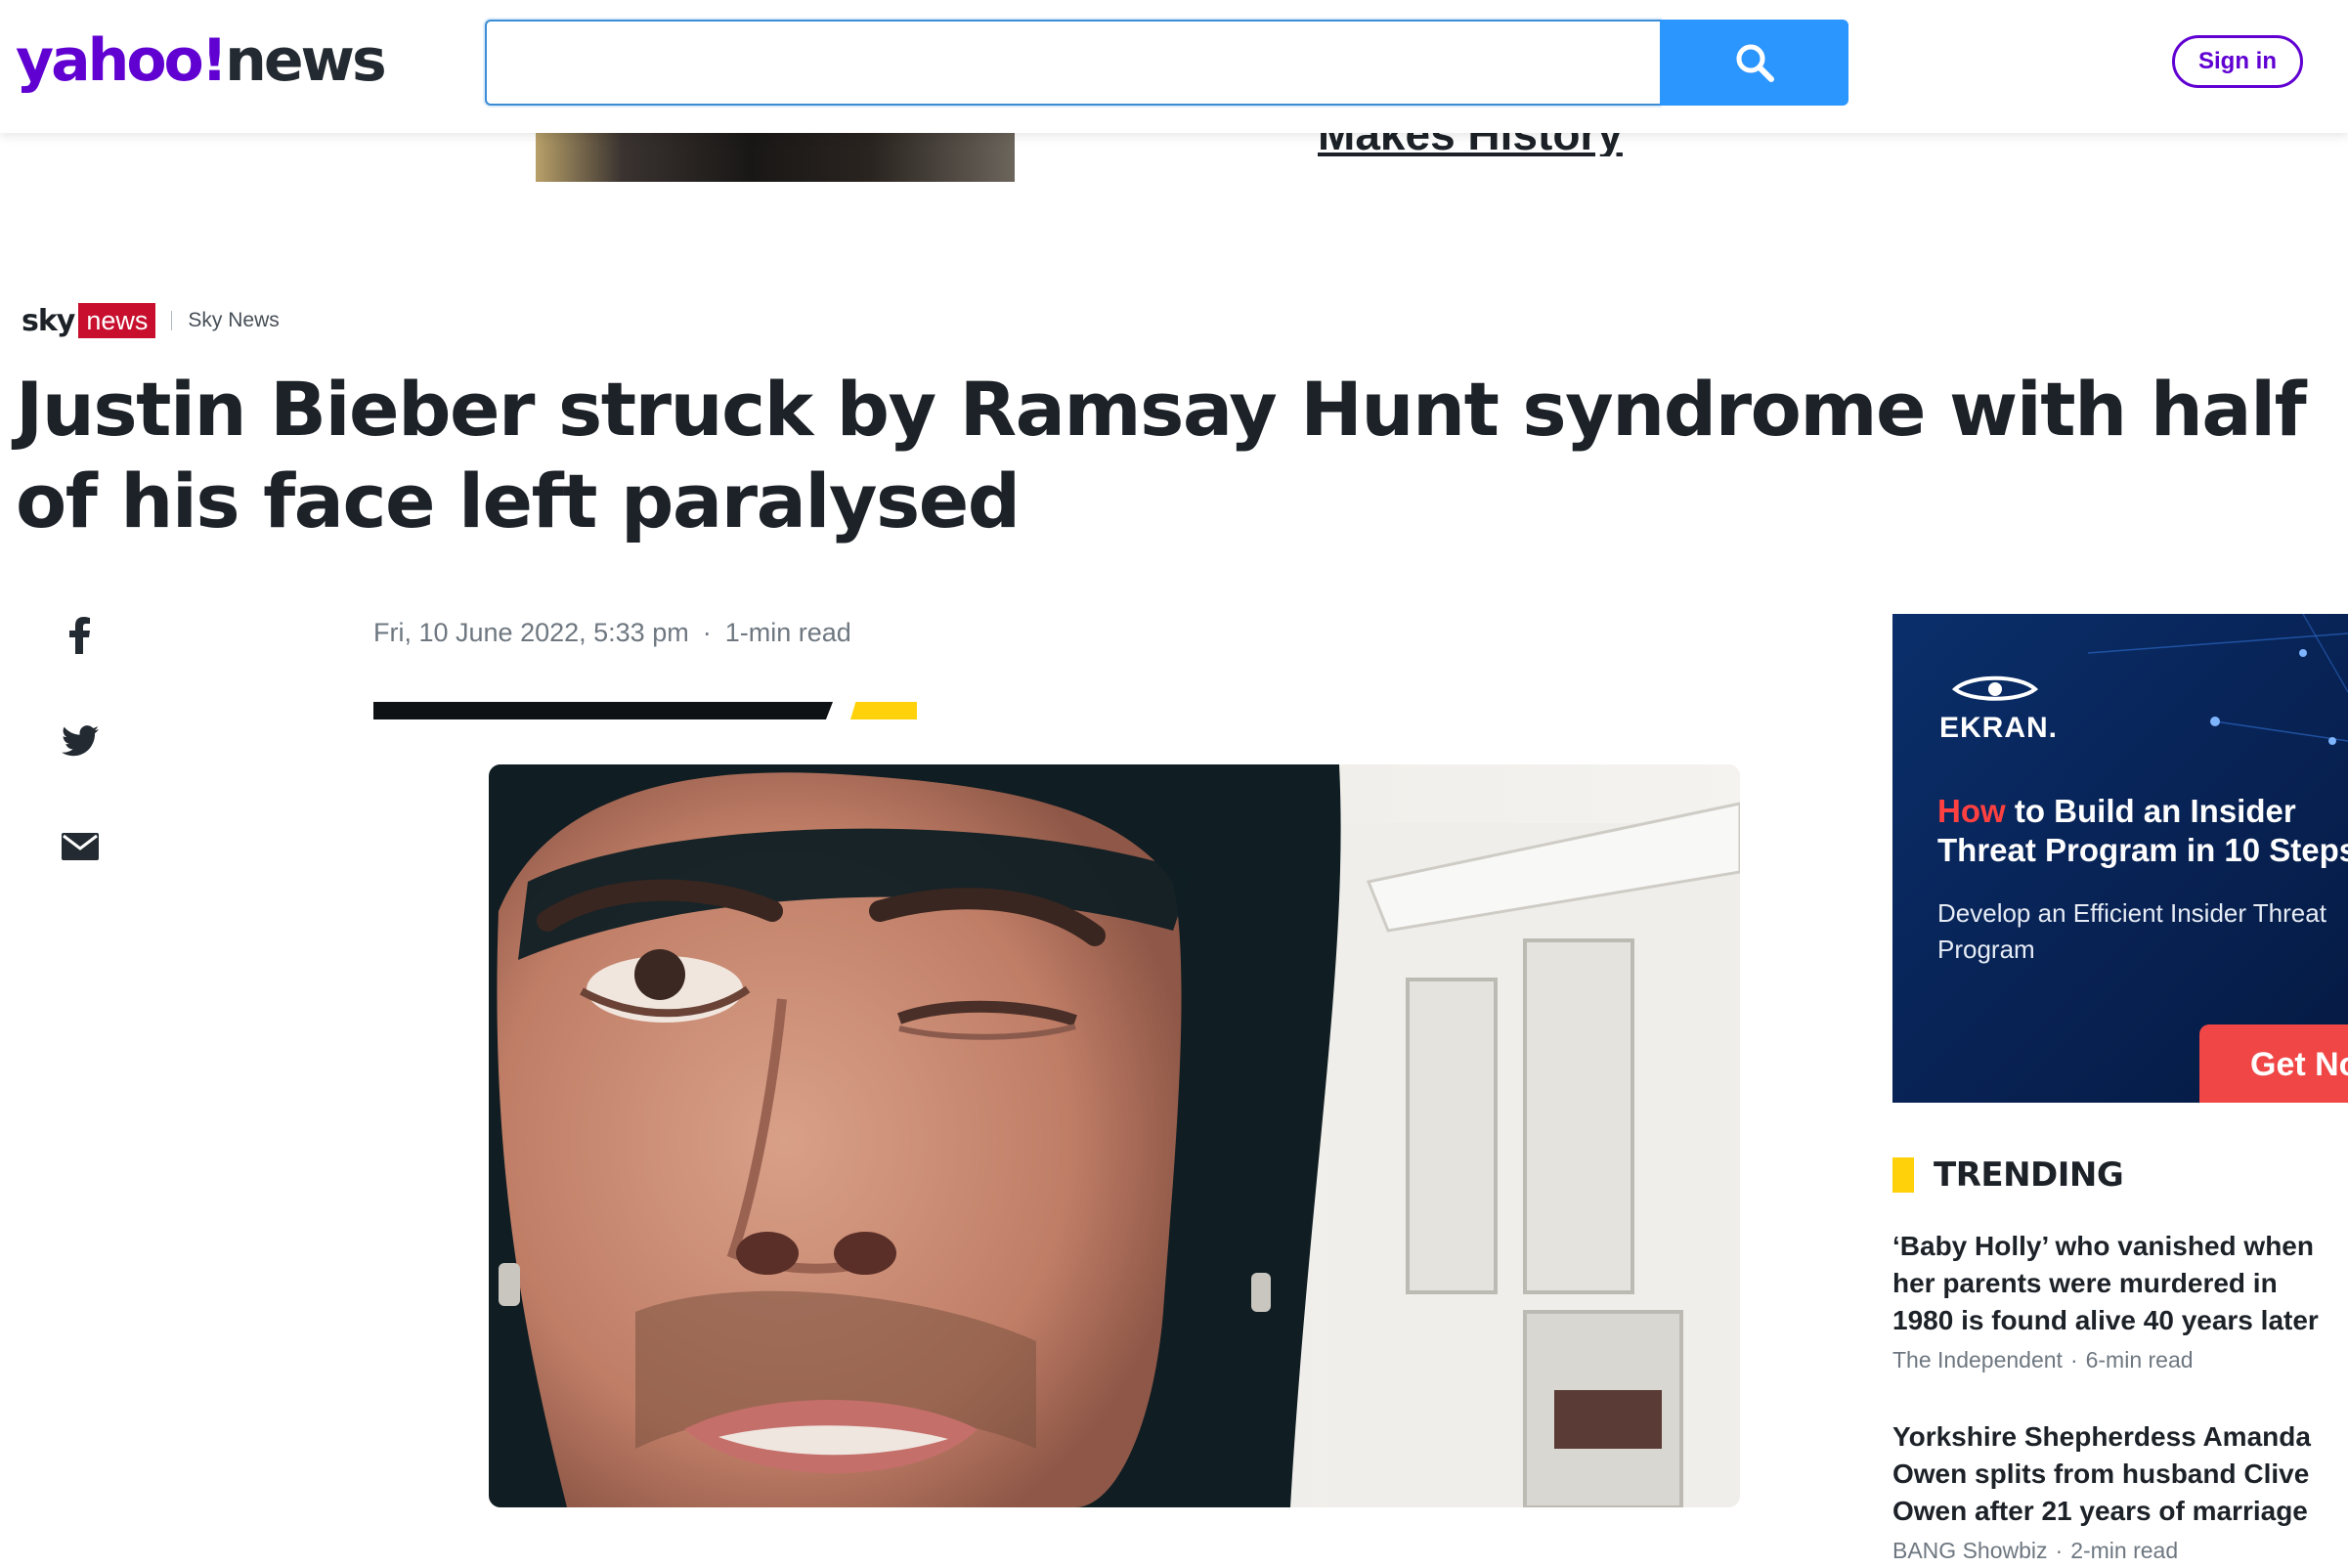 The width and height of the screenshot is (2348, 1568). Describe the element at coordinates (172, 321) in the screenshot. I see `provider-divider` at that location.